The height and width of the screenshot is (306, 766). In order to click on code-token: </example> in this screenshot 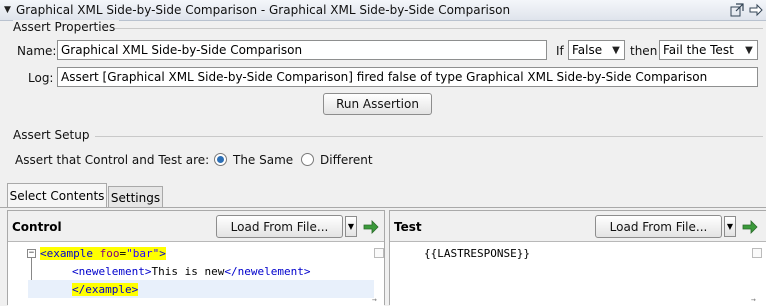, I will do `click(105, 289)`.